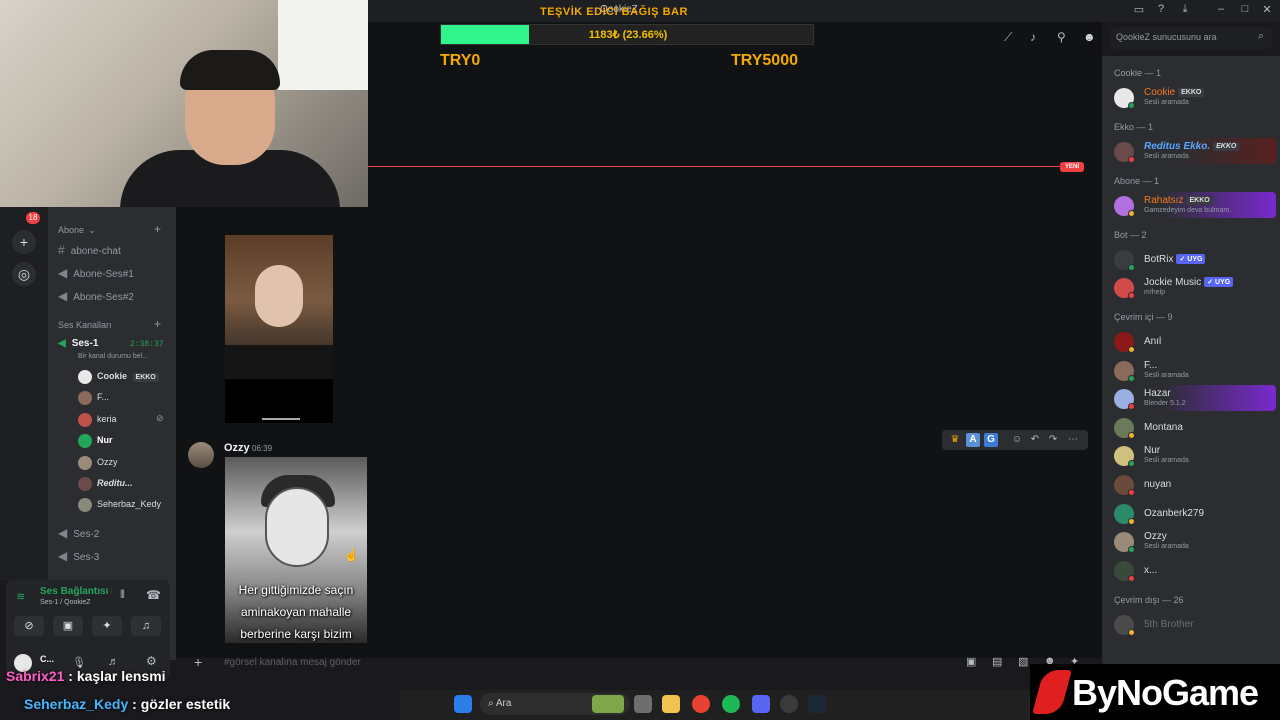  I want to click on translate-g-icon: G, so click(991, 440).